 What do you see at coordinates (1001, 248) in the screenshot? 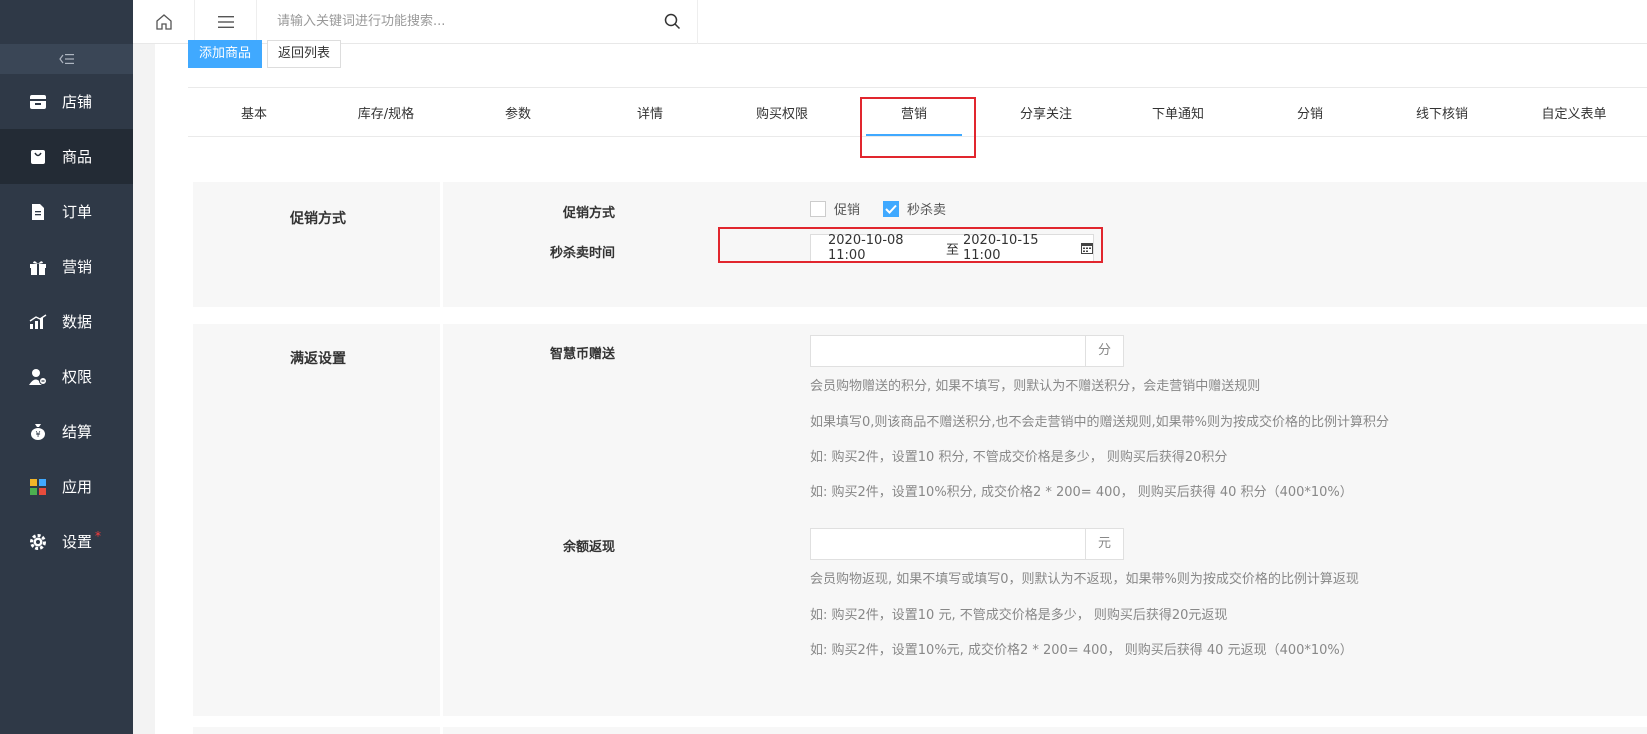
I see `end-time: 2020-10-15 11:00` at bounding box center [1001, 248].